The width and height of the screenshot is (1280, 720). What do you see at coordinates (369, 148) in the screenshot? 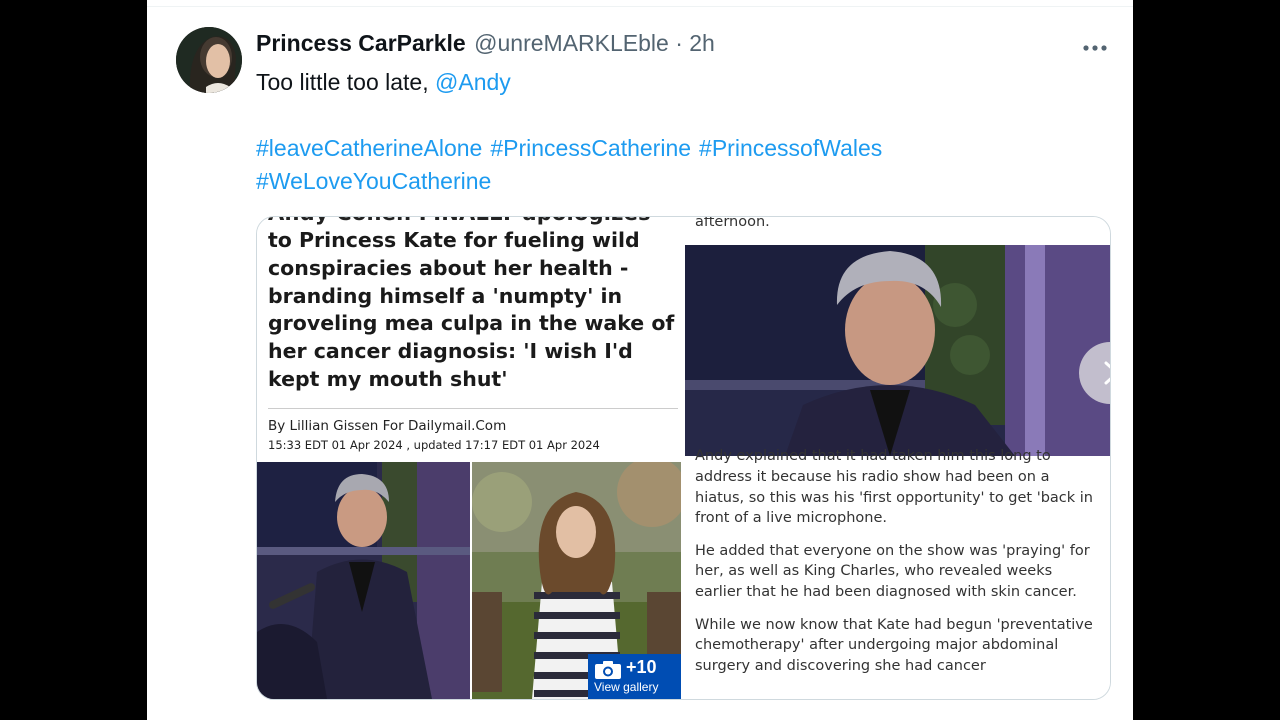
I see `hashtag-link: #leaveCatherineAlone` at bounding box center [369, 148].